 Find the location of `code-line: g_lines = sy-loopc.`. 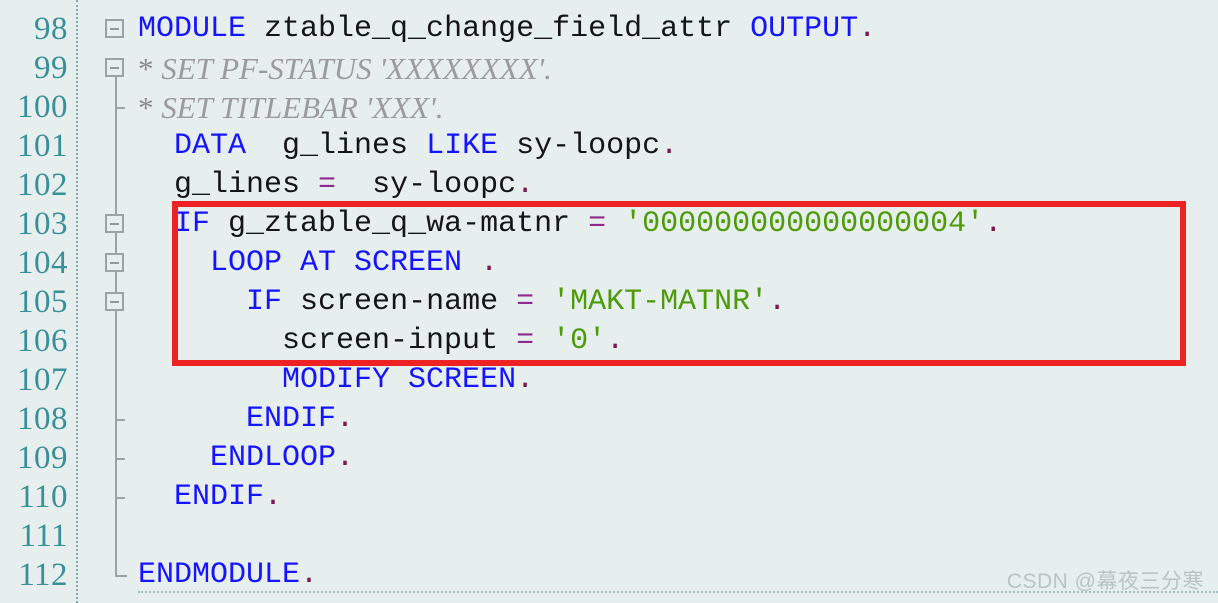

code-line: g_lines = sy-loopc. is located at coordinates (609, 185).